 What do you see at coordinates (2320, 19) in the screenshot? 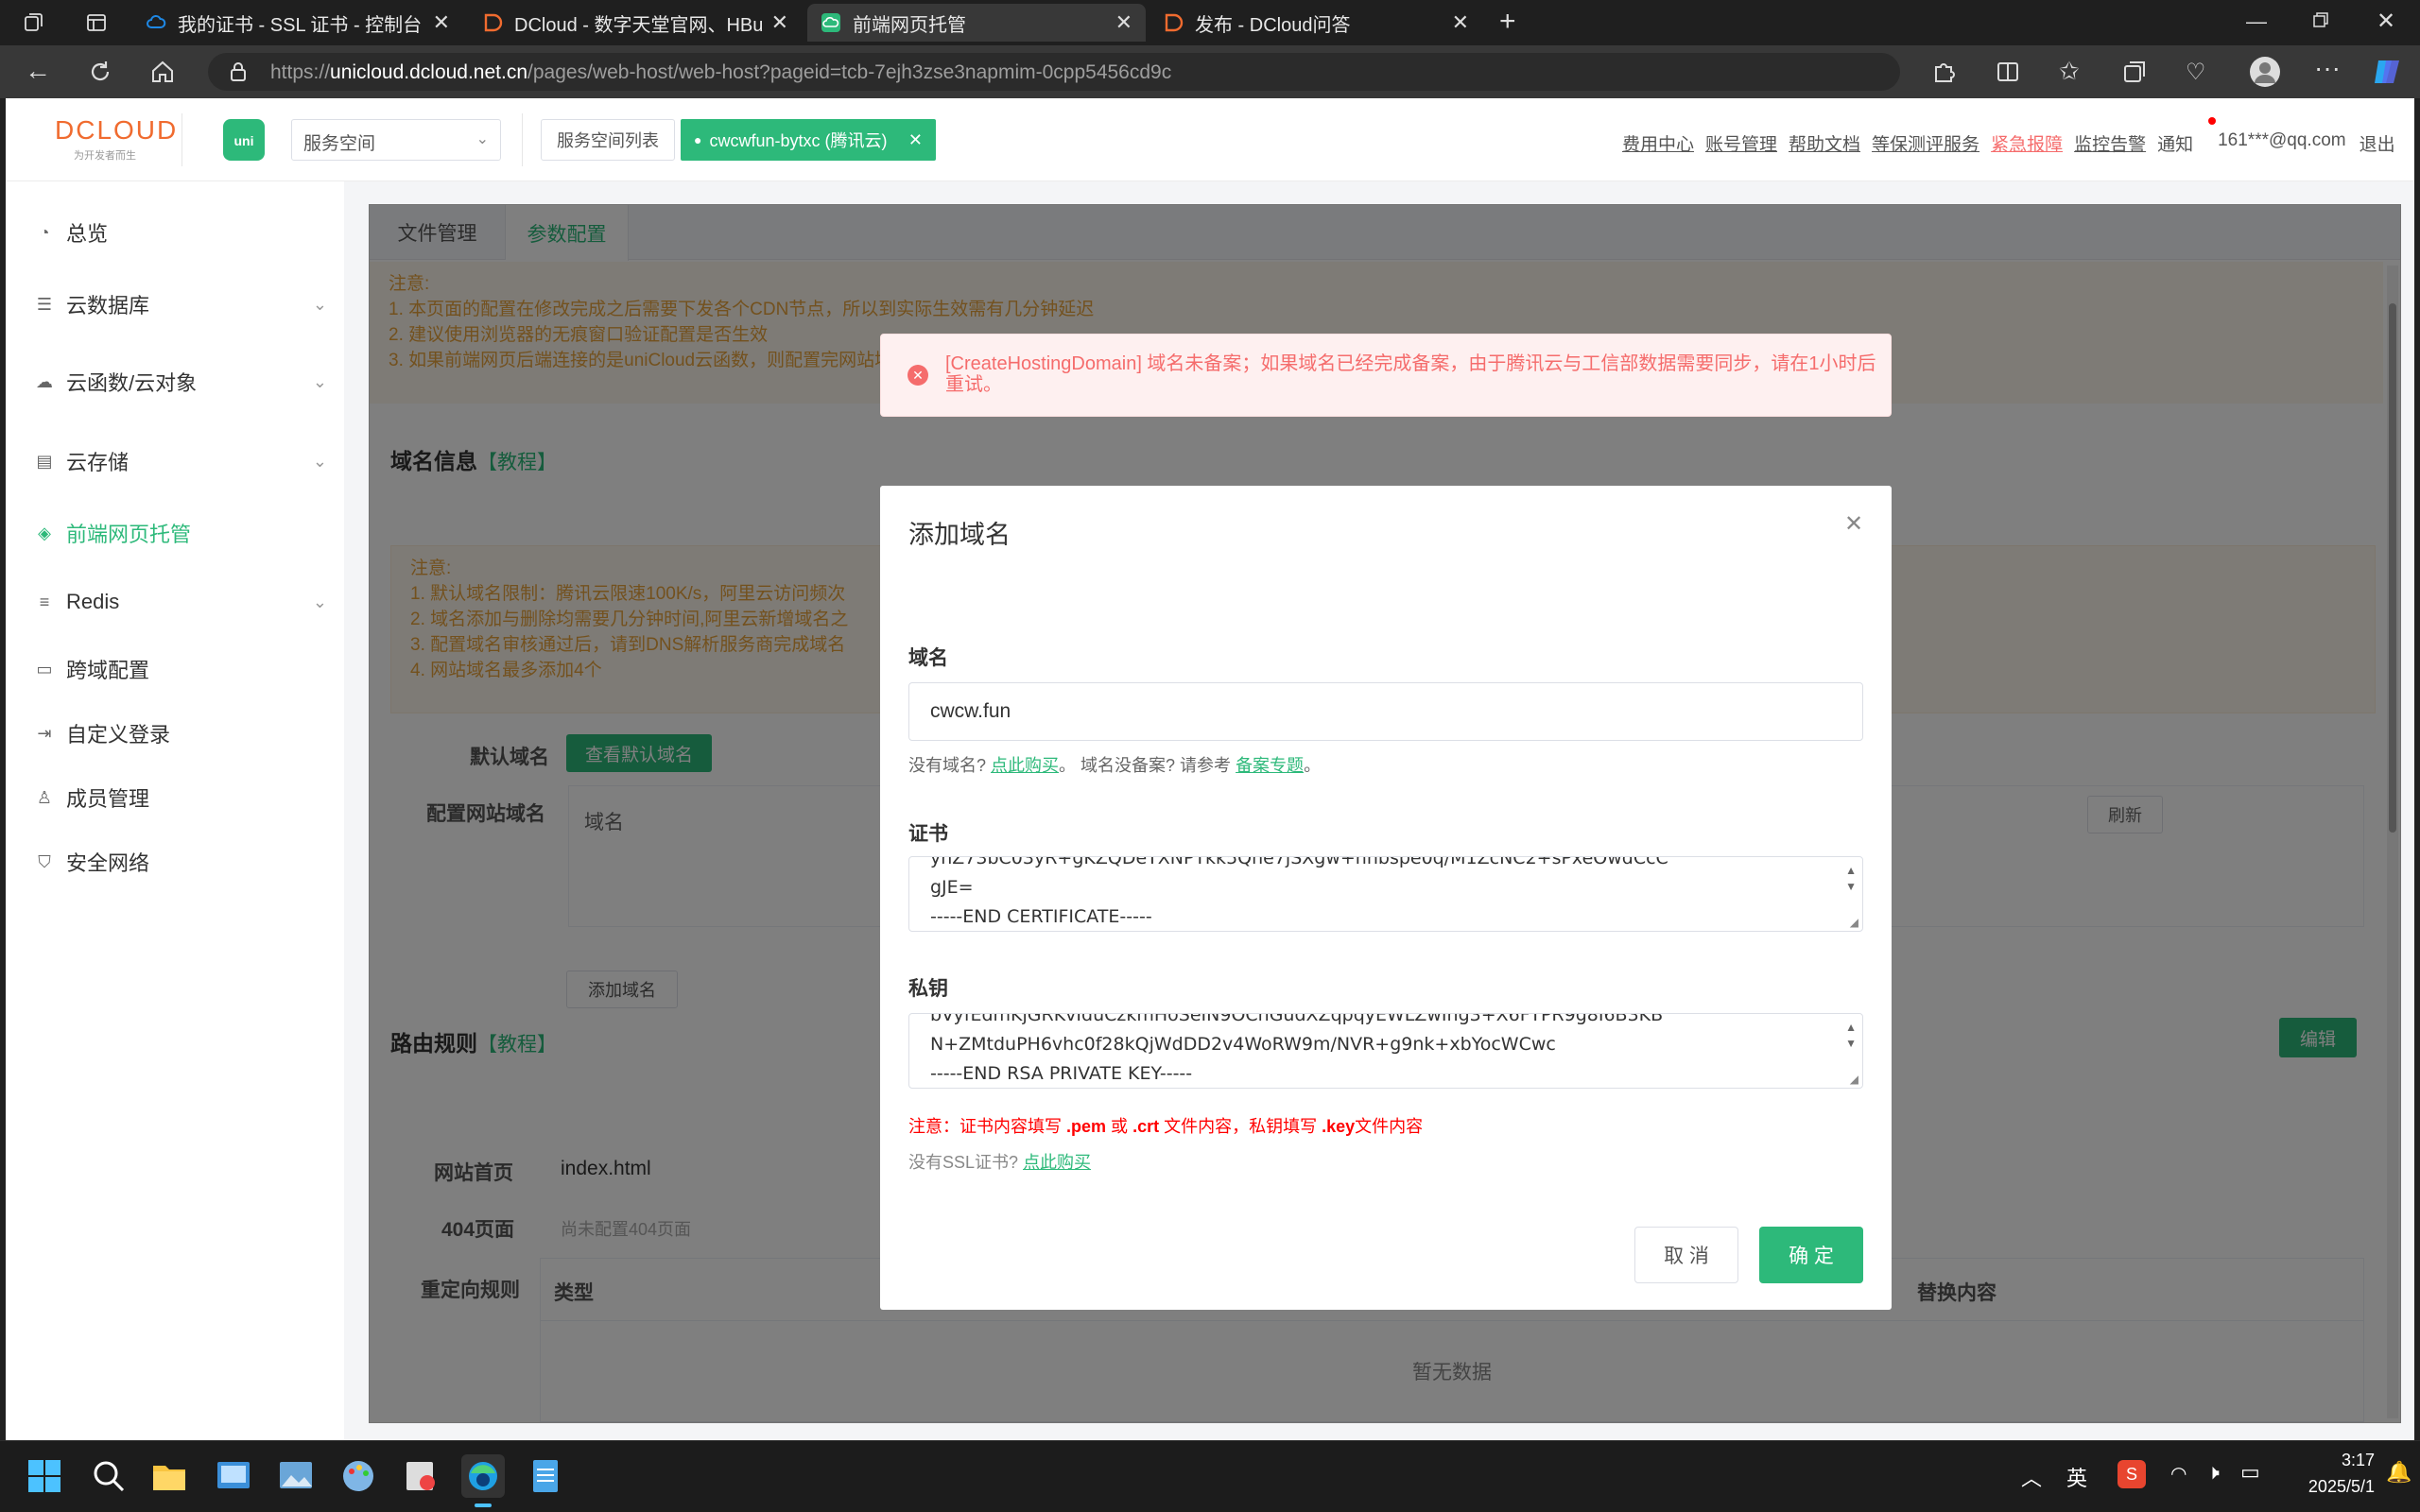
I see `restore-icon` at bounding box center [2320, 19].